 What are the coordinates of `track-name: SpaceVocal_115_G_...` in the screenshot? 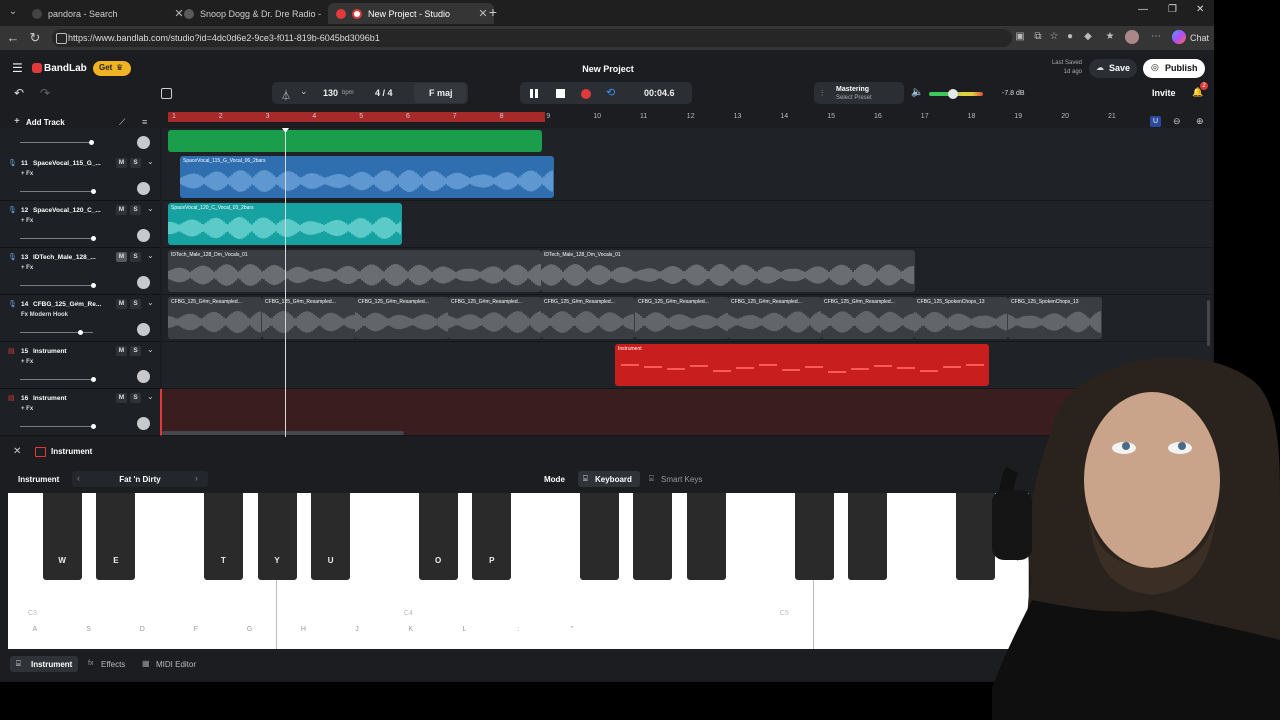 It's located at (67, 163).